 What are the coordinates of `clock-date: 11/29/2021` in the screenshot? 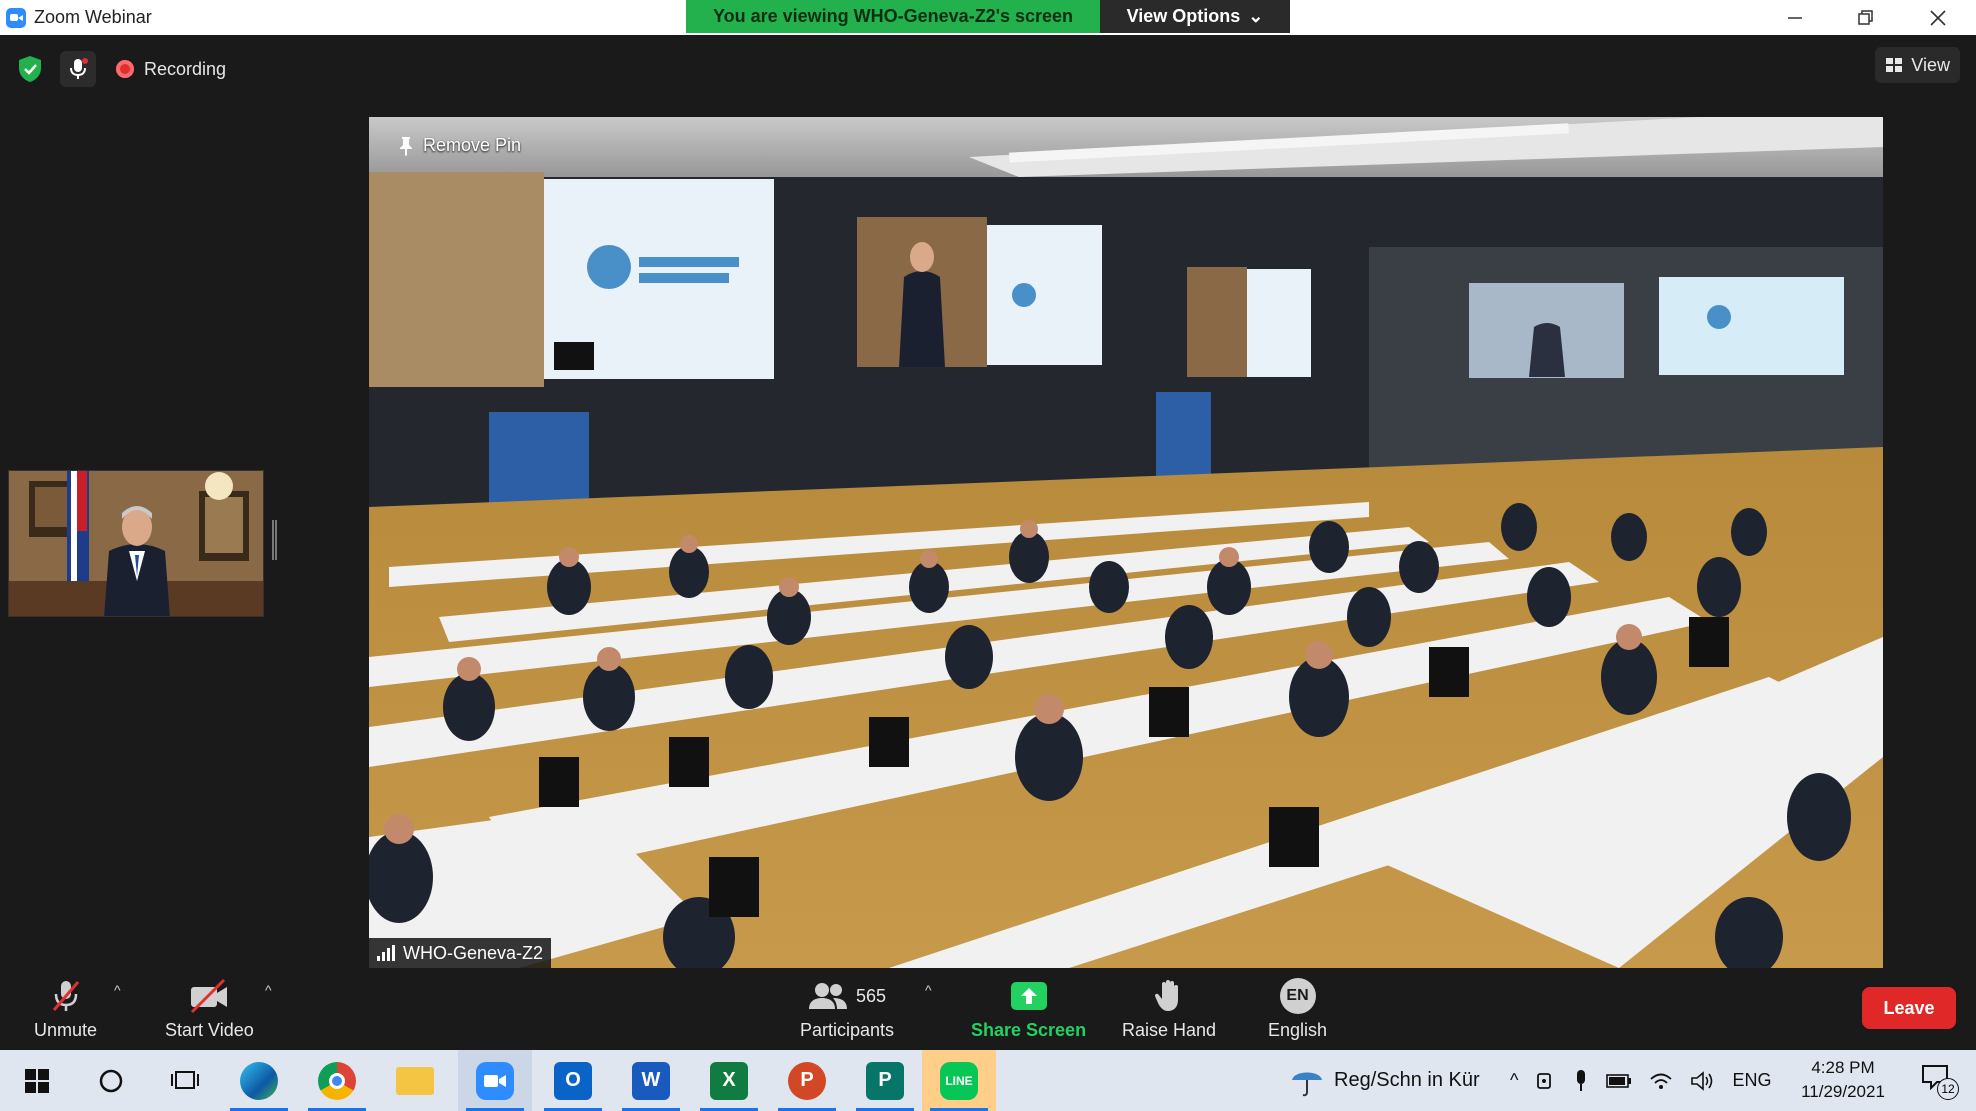 It's located at (1843, 1091).